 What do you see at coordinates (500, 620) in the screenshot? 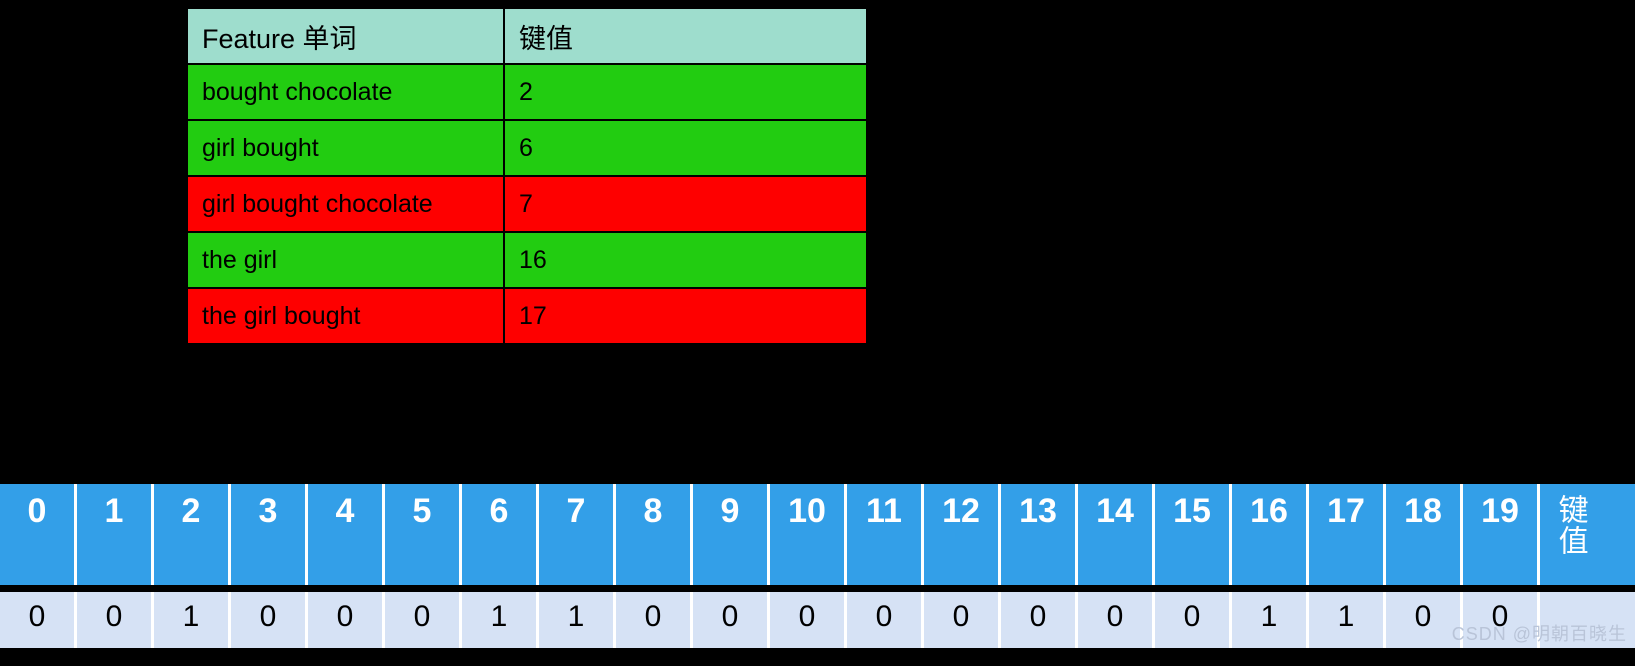
I see `bit-value-cell-6: 1` at bounding box center [500, 620].